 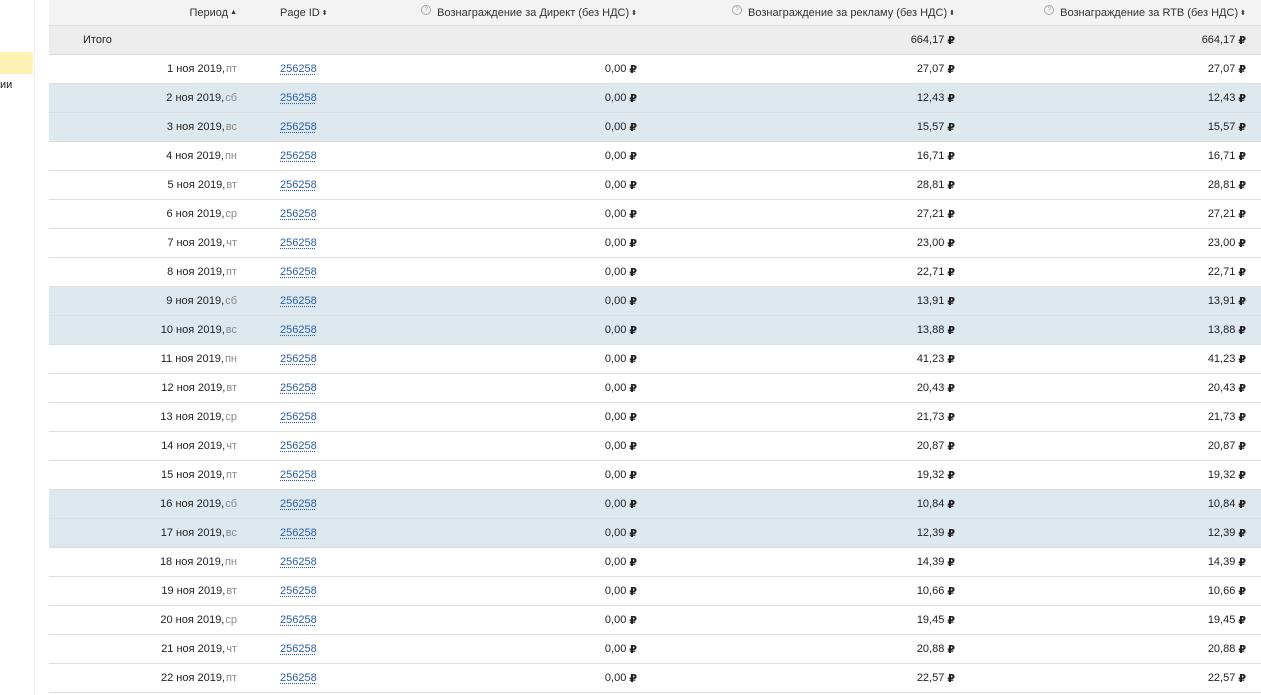 What do you see at coordinates (143, 359) in the screenshot?
I see `period-cell: 11 ноя 2019, пн` at bounding box center [143, 359].